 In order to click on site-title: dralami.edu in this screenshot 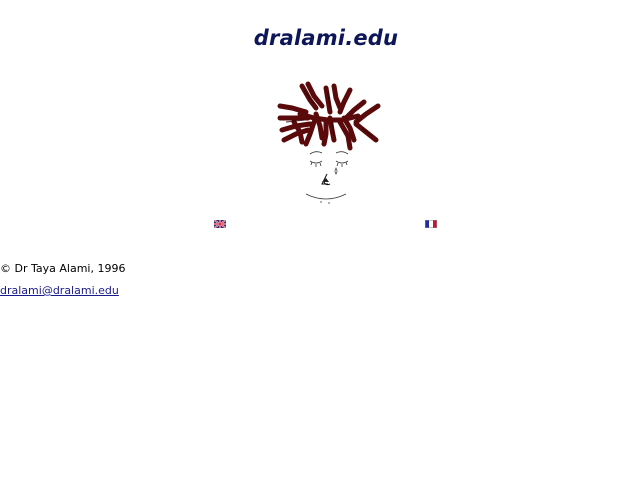, I will do `click(326, 38)`.